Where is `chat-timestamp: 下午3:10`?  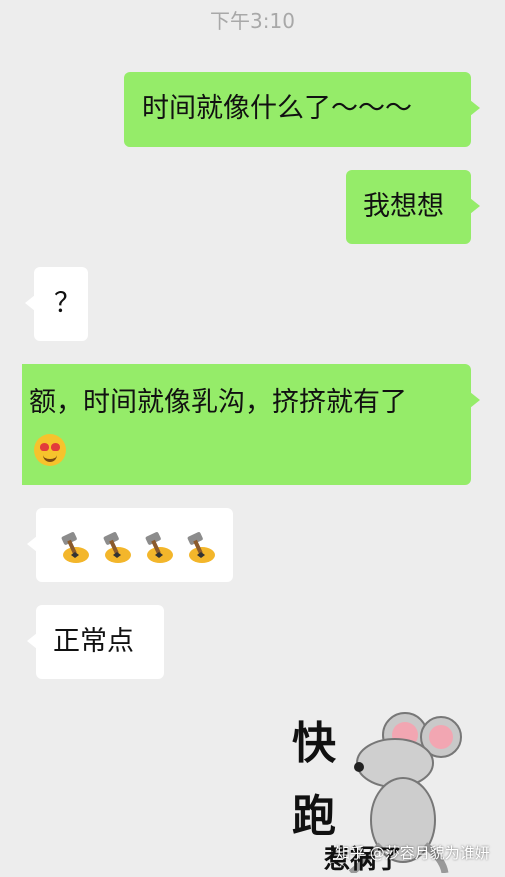 chat-timestamp: 下午3:10 is located at coordinates (252, 21).